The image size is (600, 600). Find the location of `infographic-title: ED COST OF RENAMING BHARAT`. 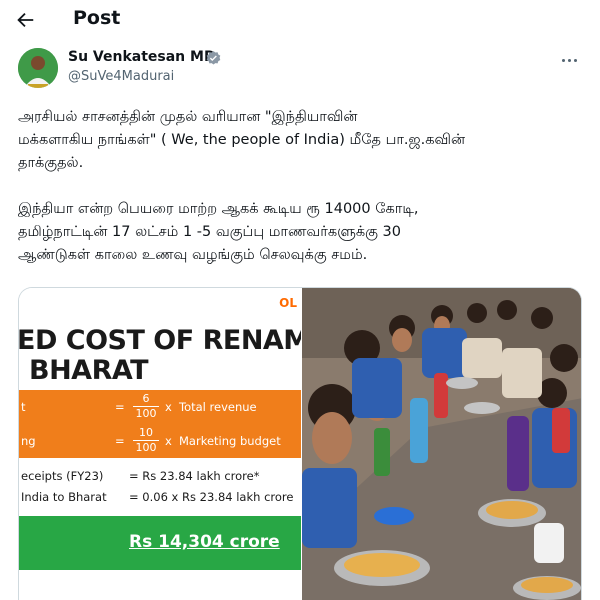

infographic-title: ED COST OF RENAMING BHARAT is located at coordinates (160, 356).